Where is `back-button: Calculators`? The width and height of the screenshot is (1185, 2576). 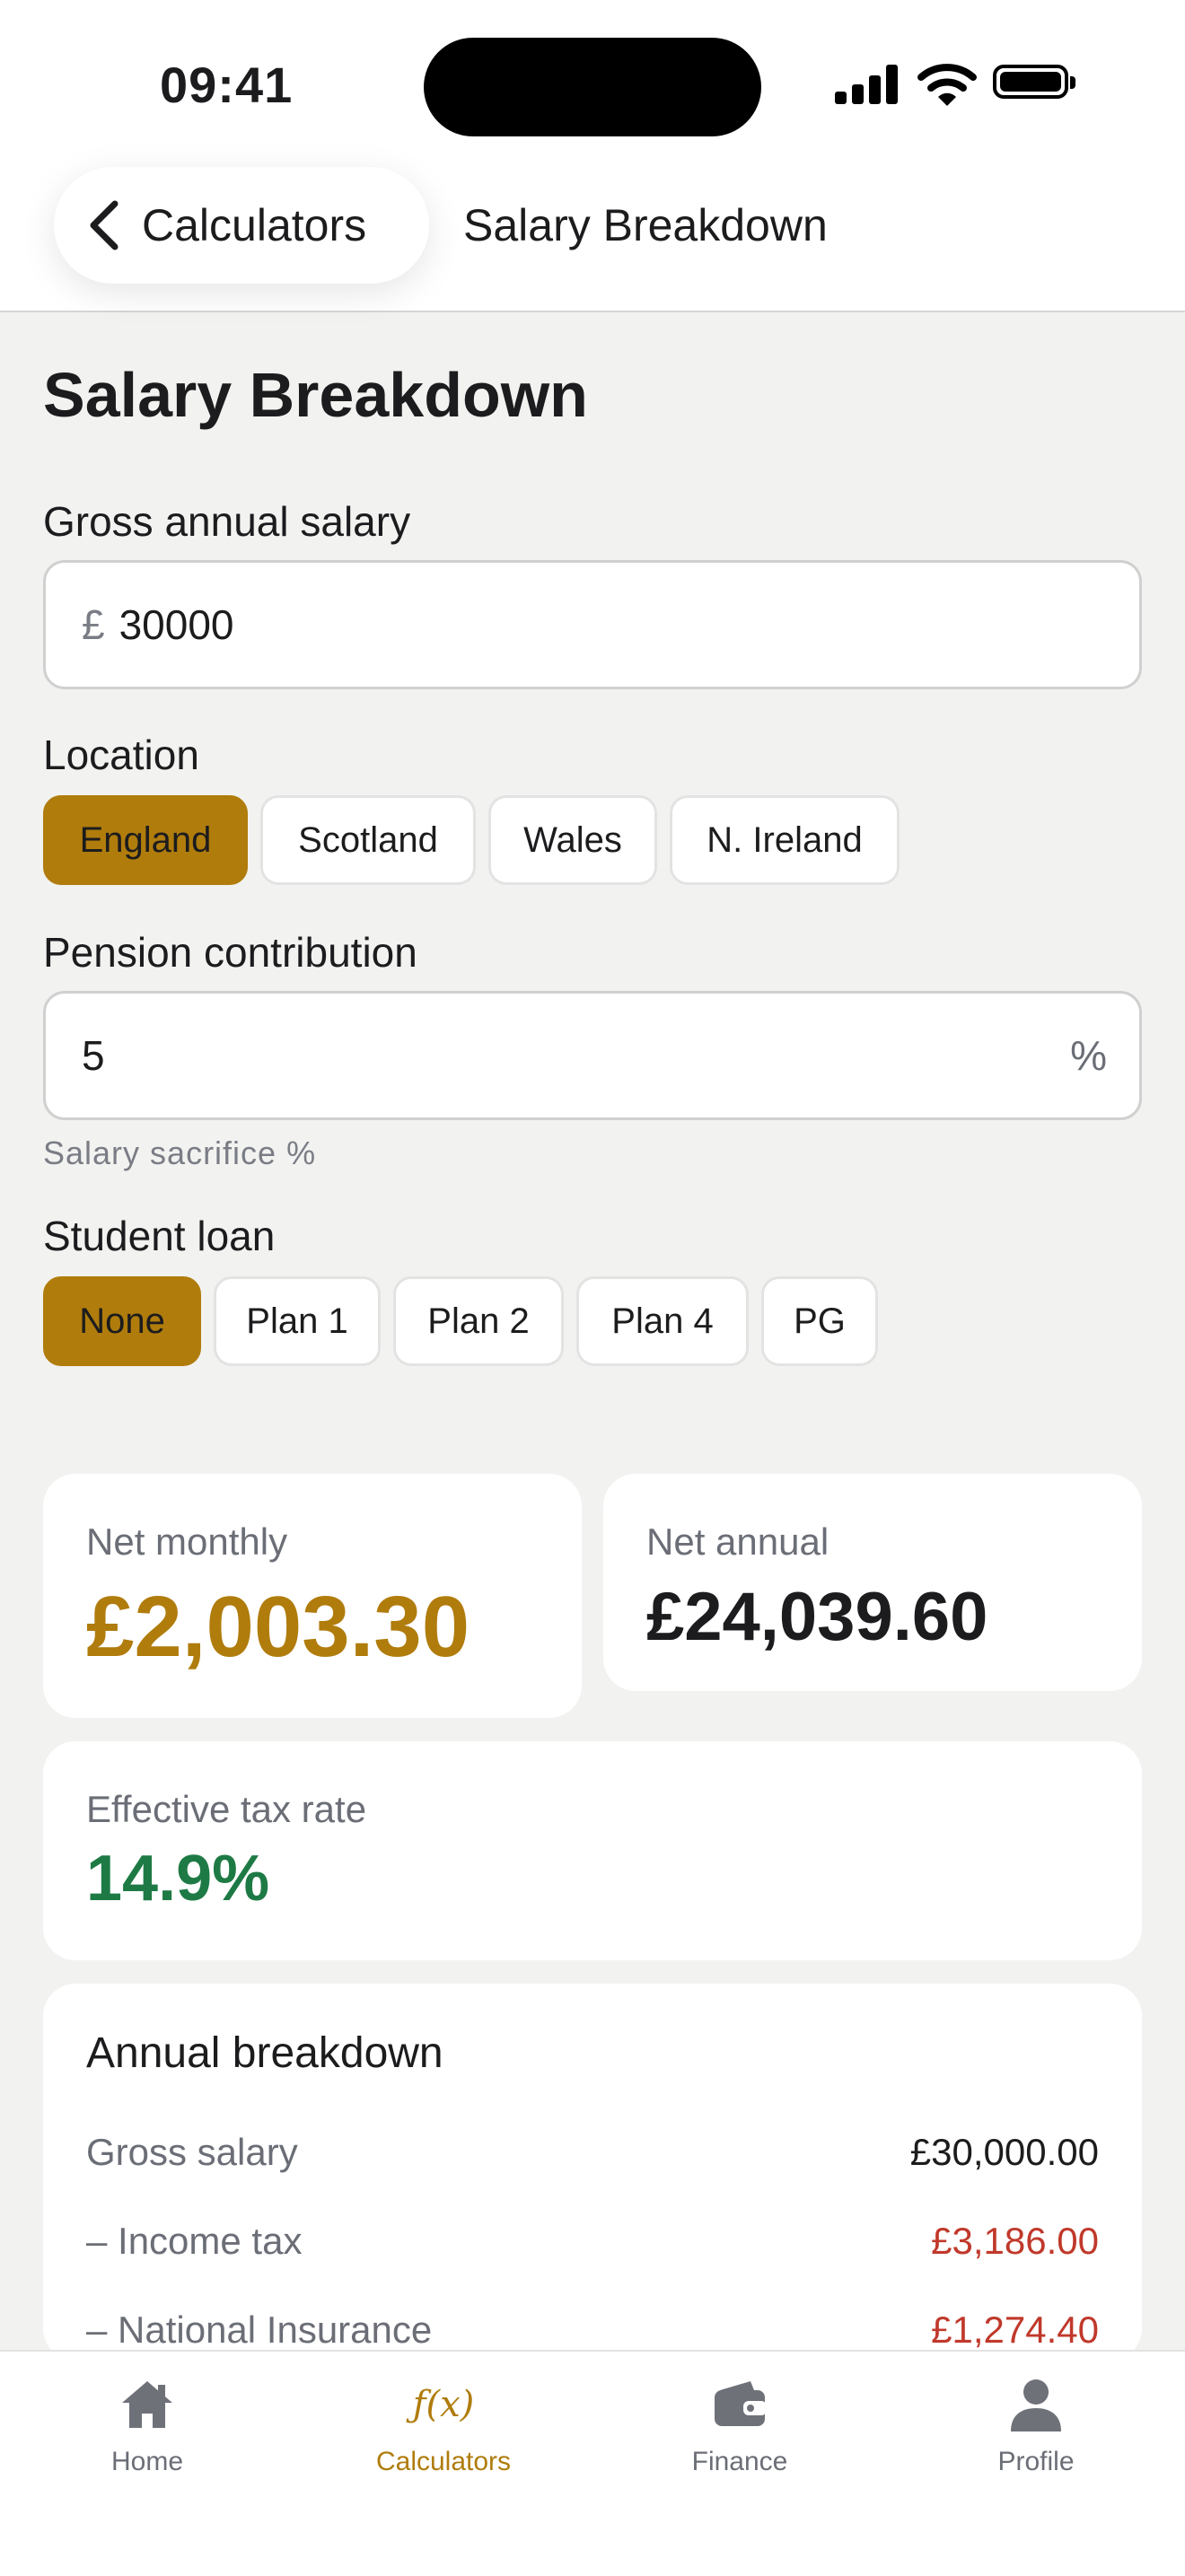
back-button: Calculators is located at coordinates (241, 225).